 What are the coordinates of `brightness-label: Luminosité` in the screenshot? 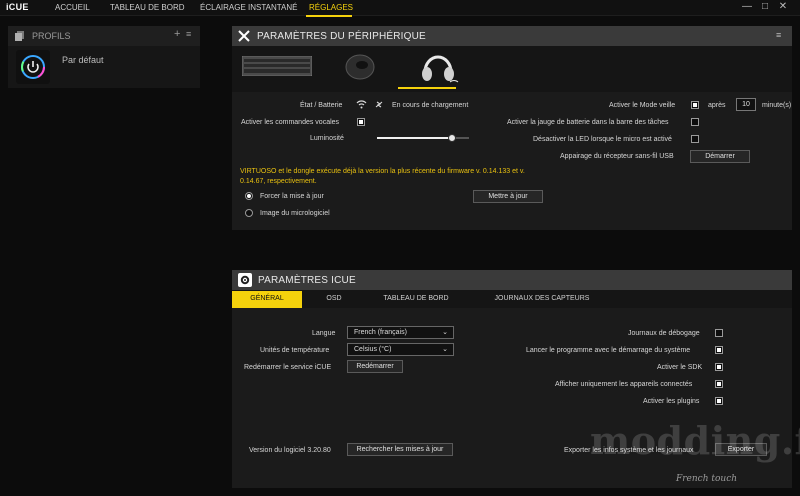 It's located at (327, 138).